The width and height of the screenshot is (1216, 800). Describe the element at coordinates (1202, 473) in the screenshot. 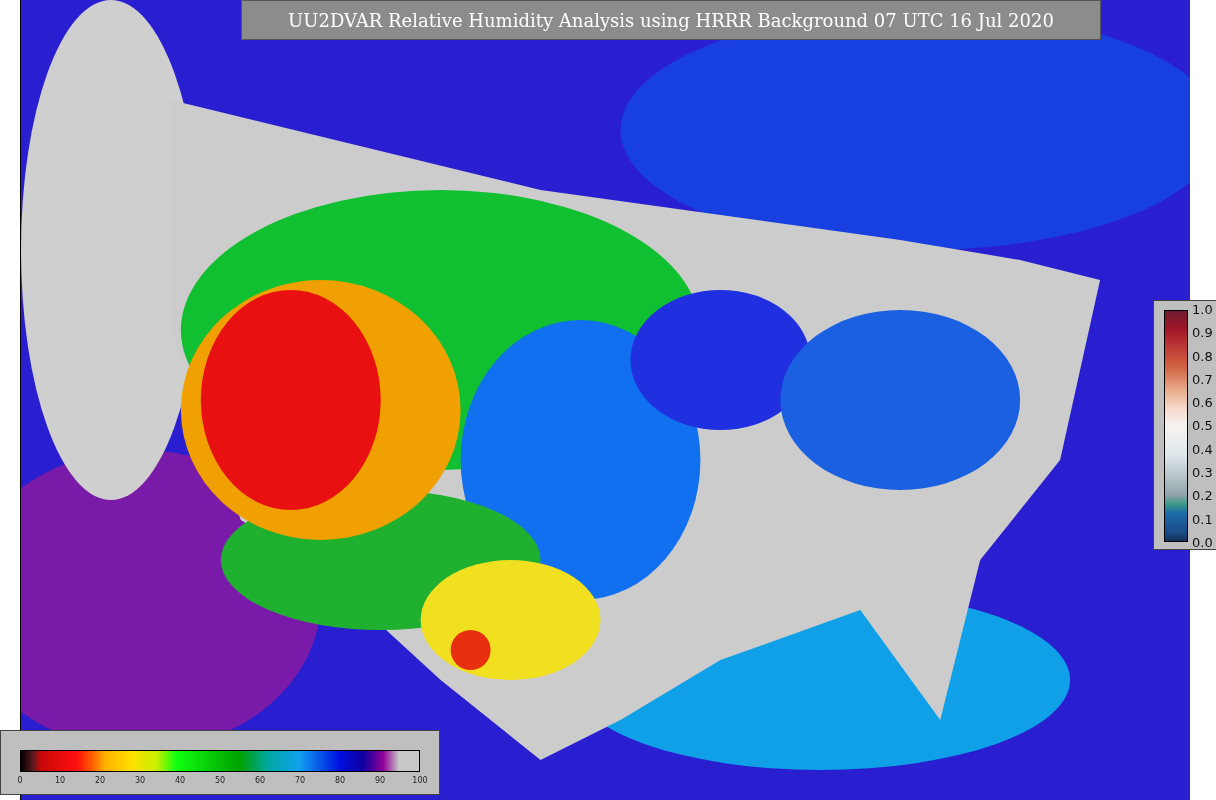

I see `colorbar-tick-label: 0.3` at that location.